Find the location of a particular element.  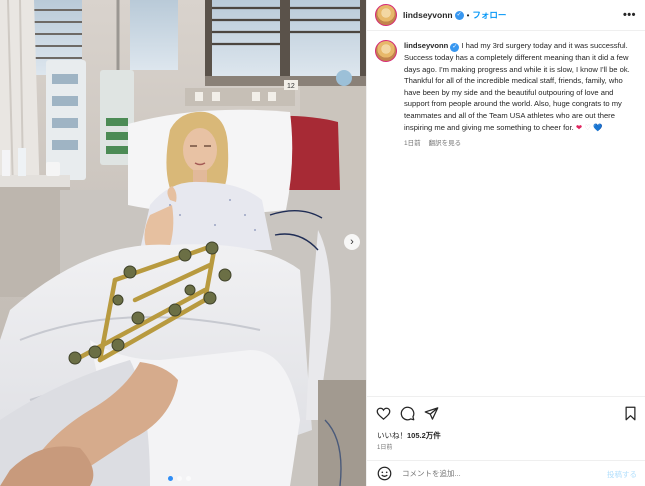

action-bar: いいね！105.2万件 1日前 is located at coordinates (506, 428).